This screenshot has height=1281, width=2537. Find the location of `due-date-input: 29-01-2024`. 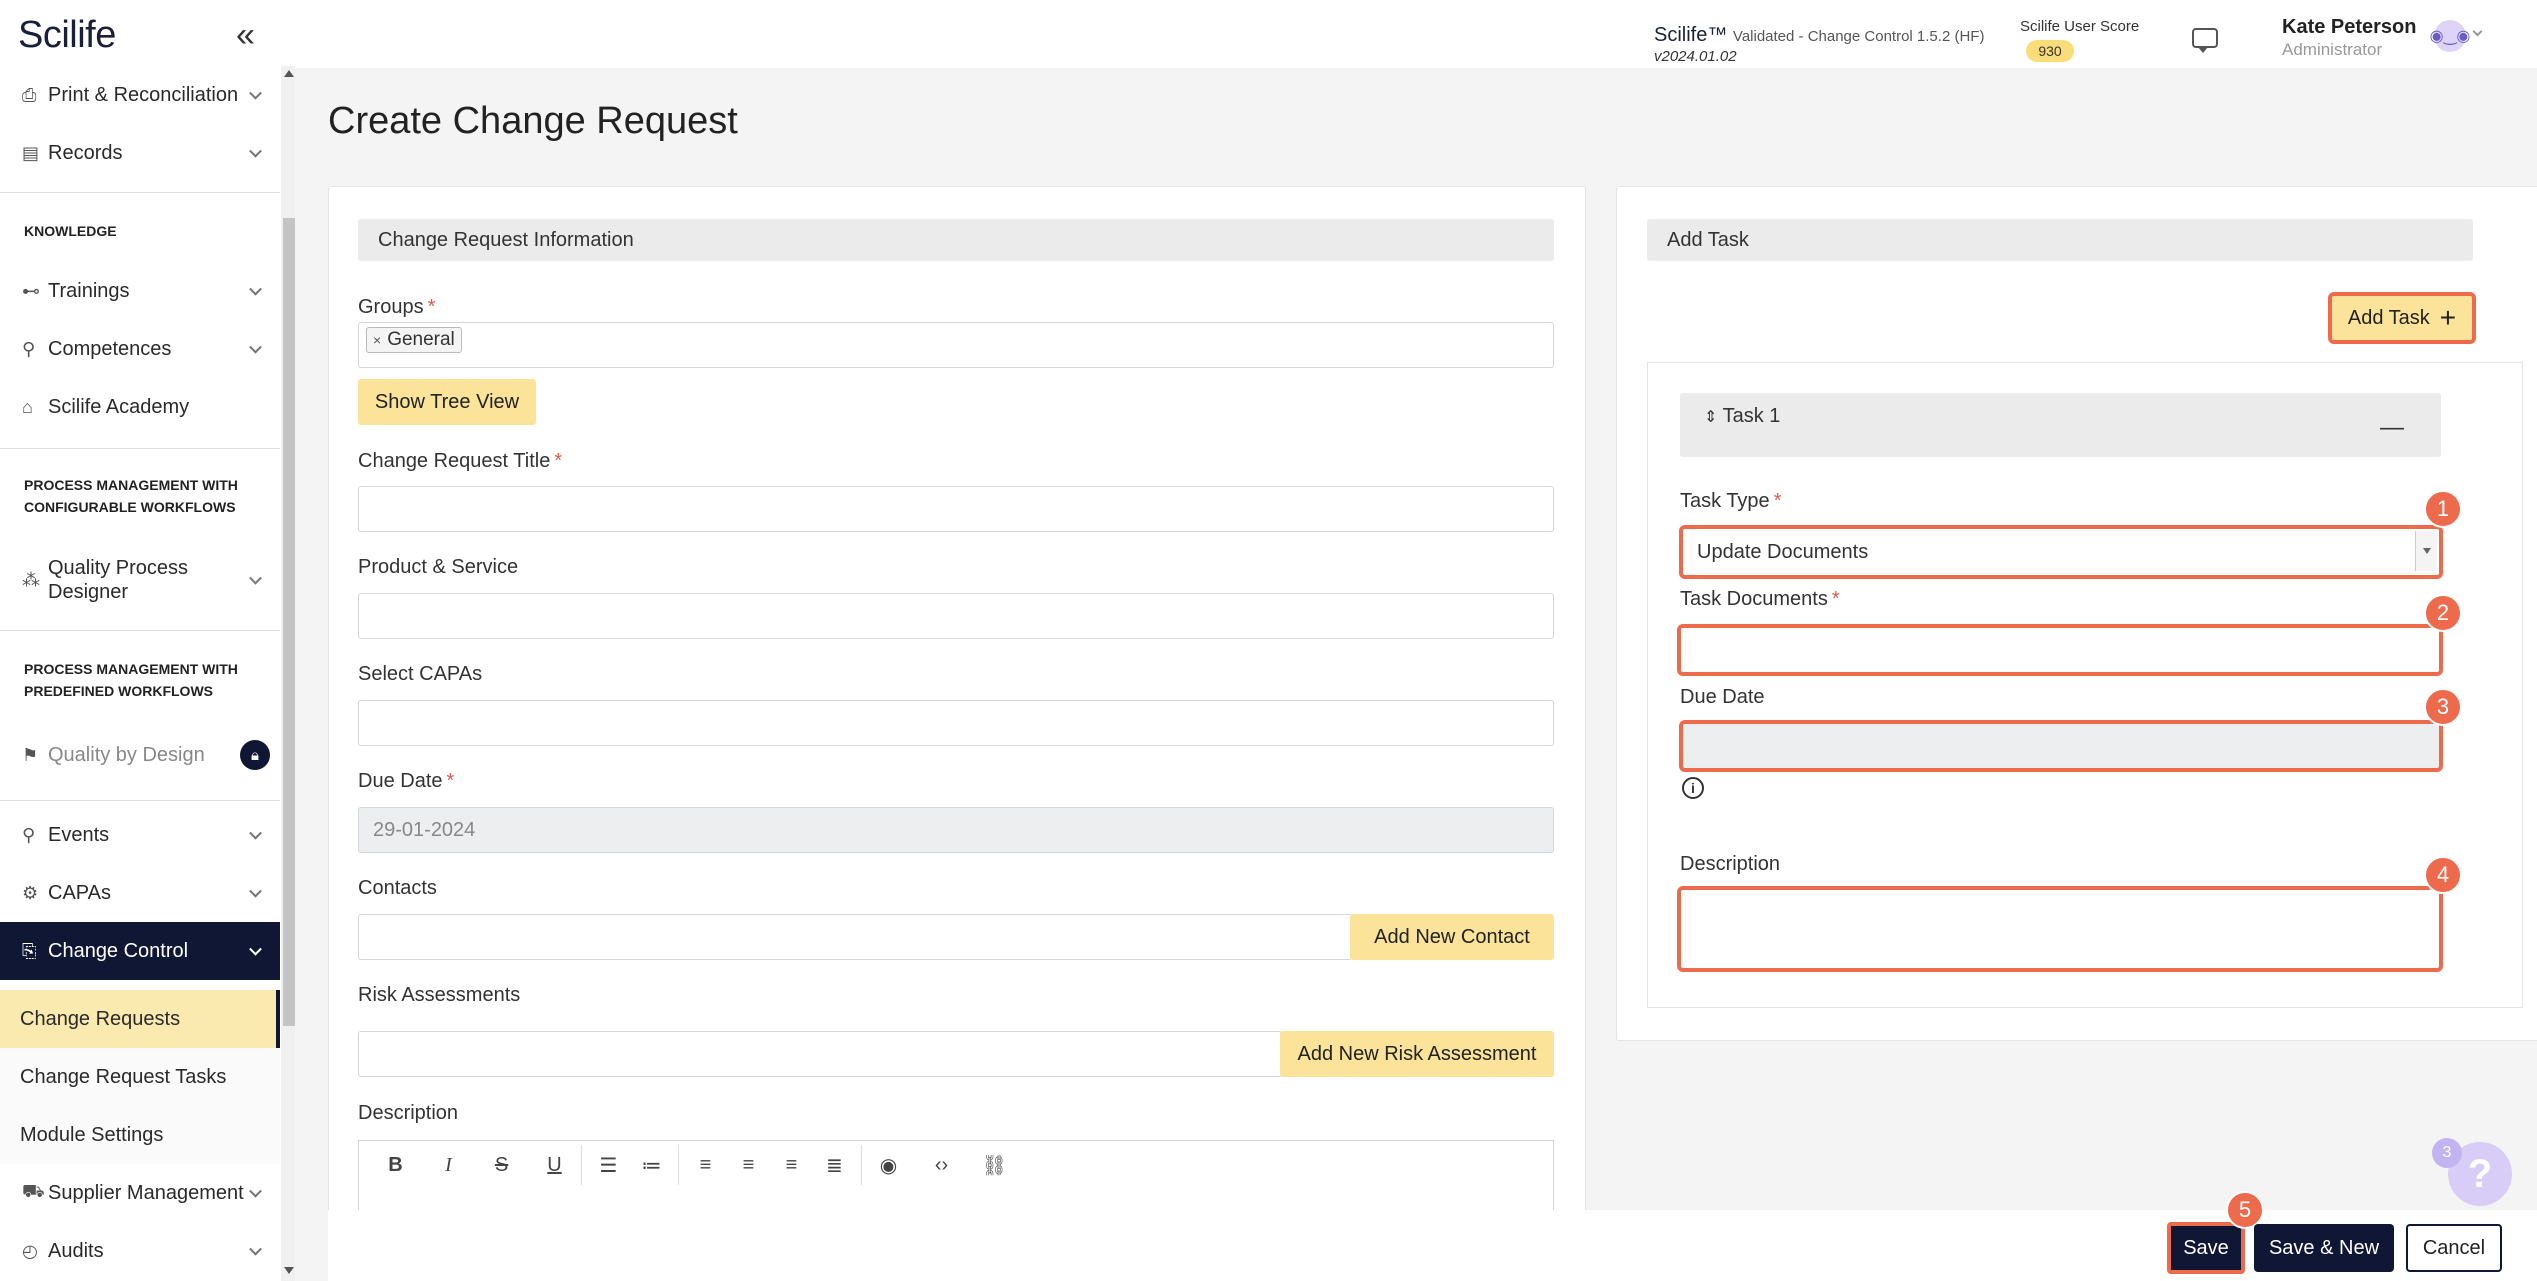

due-date-input: 29-01-2024 is located at coordinates (956, 830).